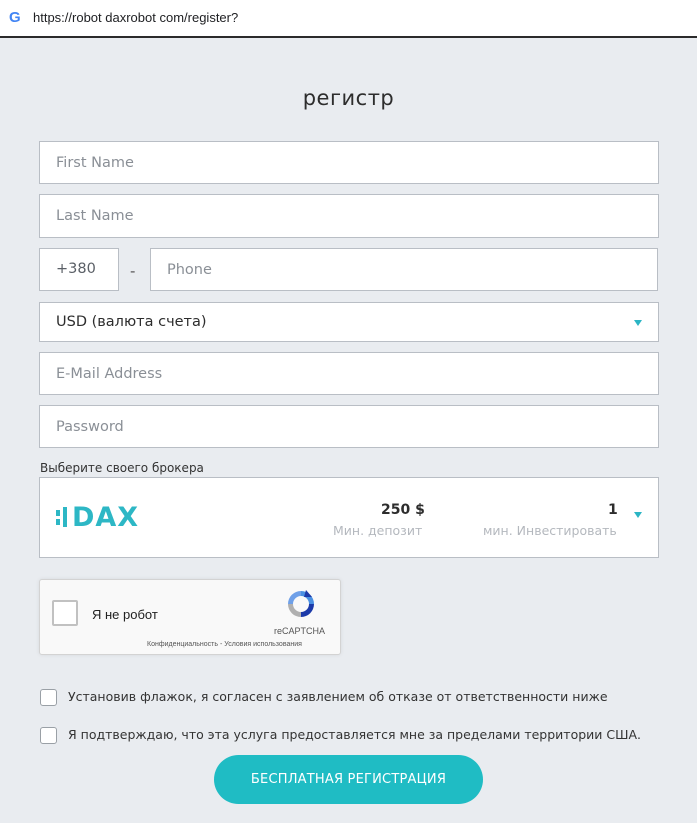 Image resolution: width=697 pixels, height=823 pixels. I want to click on page-title: регистр, so click(348, 98).